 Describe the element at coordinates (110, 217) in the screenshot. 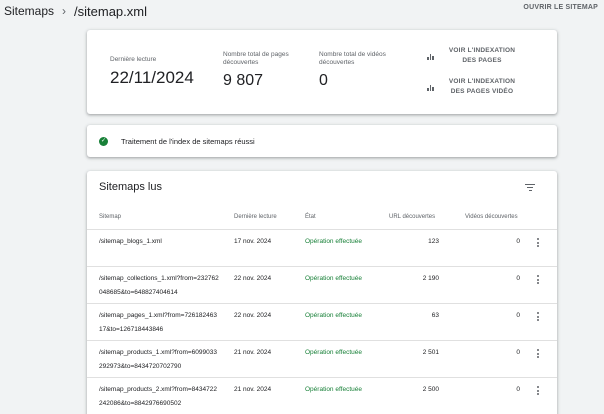

I see `column-header-sitemap: Sitemap` at that location.